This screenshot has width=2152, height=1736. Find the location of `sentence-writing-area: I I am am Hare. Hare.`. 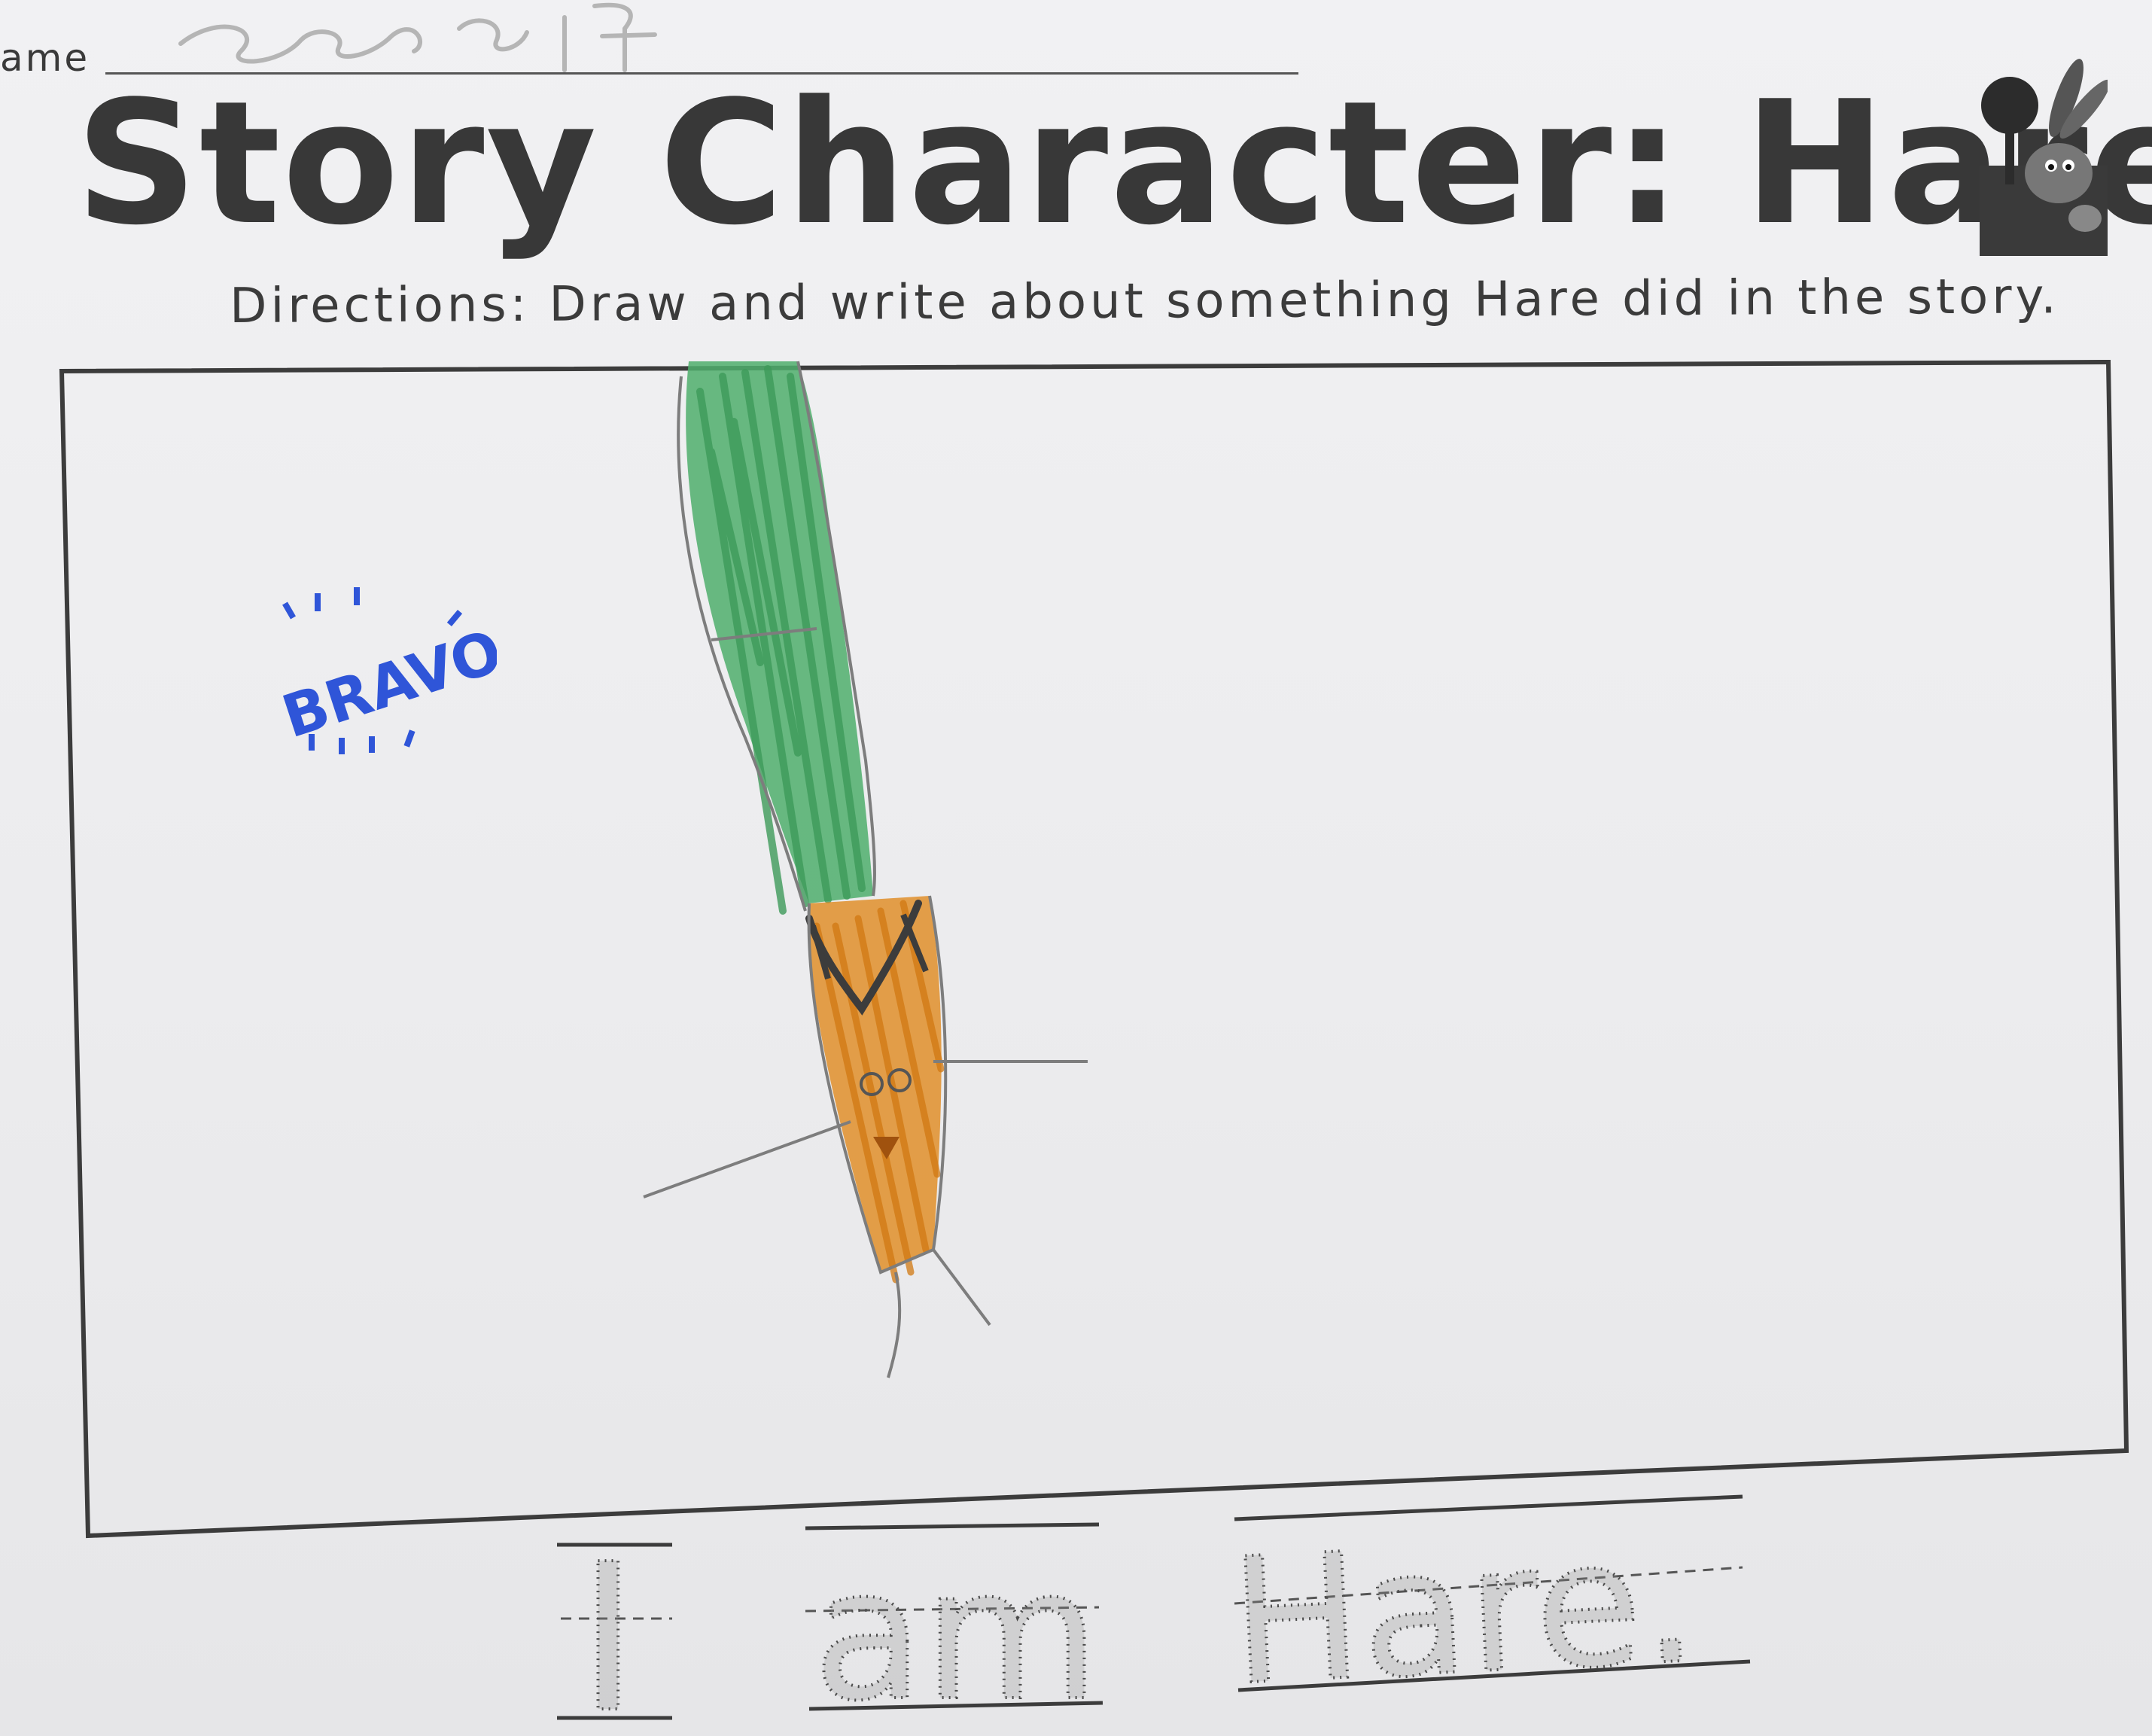

sentence-writing-area: I I am am Hare. Hare. is located at coordinates (1154, 1615).